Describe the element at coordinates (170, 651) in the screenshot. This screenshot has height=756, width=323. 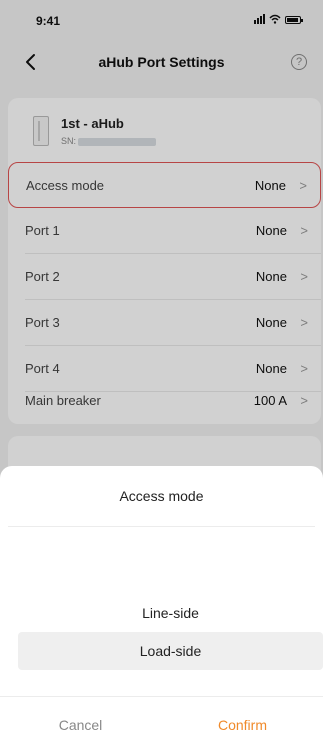
I see `option-load-side: Load-side` at that location.